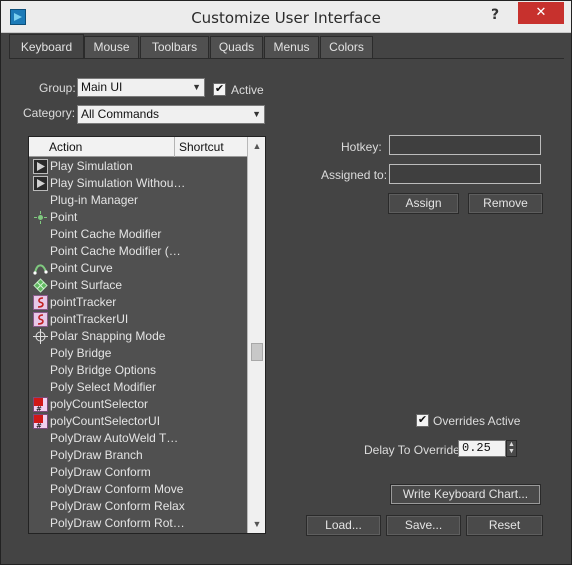 This screenshot has height=565, width=572. Describe the element at coordinates (89, 319) in the screenshot. I see `list-item-label: pointTrackerUI` at that location.